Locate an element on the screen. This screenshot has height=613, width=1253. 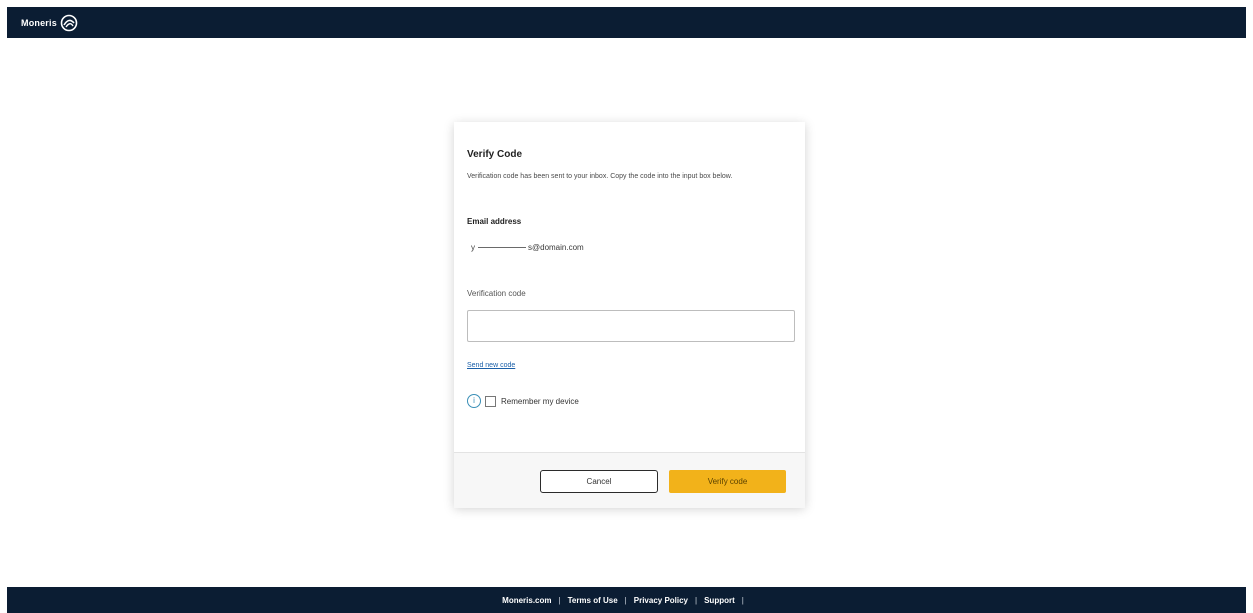
email-suffix: s@domain.com is located at coordinates (556, 247).